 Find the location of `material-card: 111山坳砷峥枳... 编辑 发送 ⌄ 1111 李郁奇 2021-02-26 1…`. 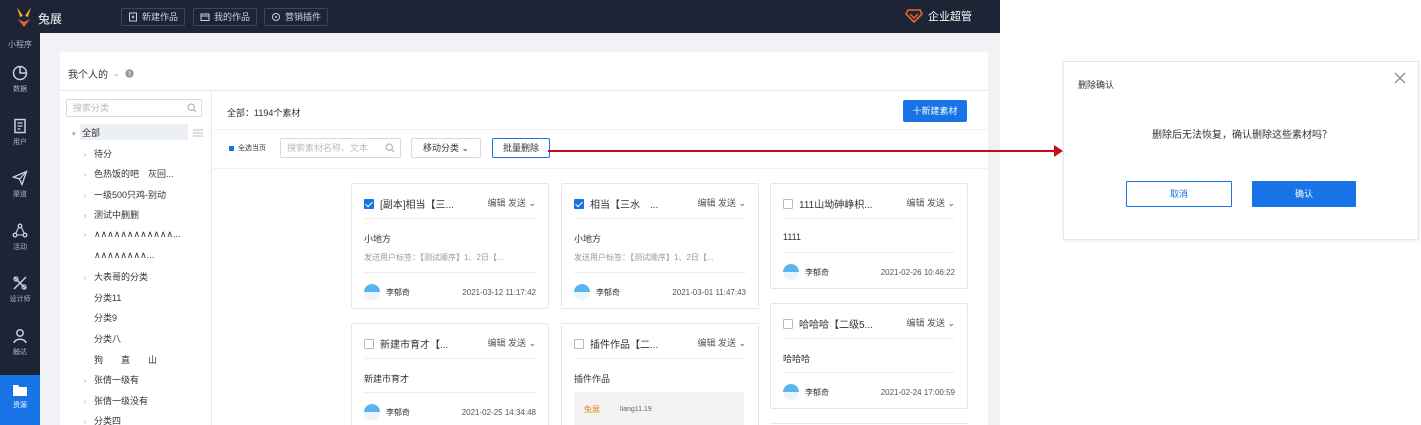

material-card: 111山坳砷峥枳... 编辑 发送 ⌄ 1111 李郁奇 2021-02-26 1… is located at coordinates (869, 236).